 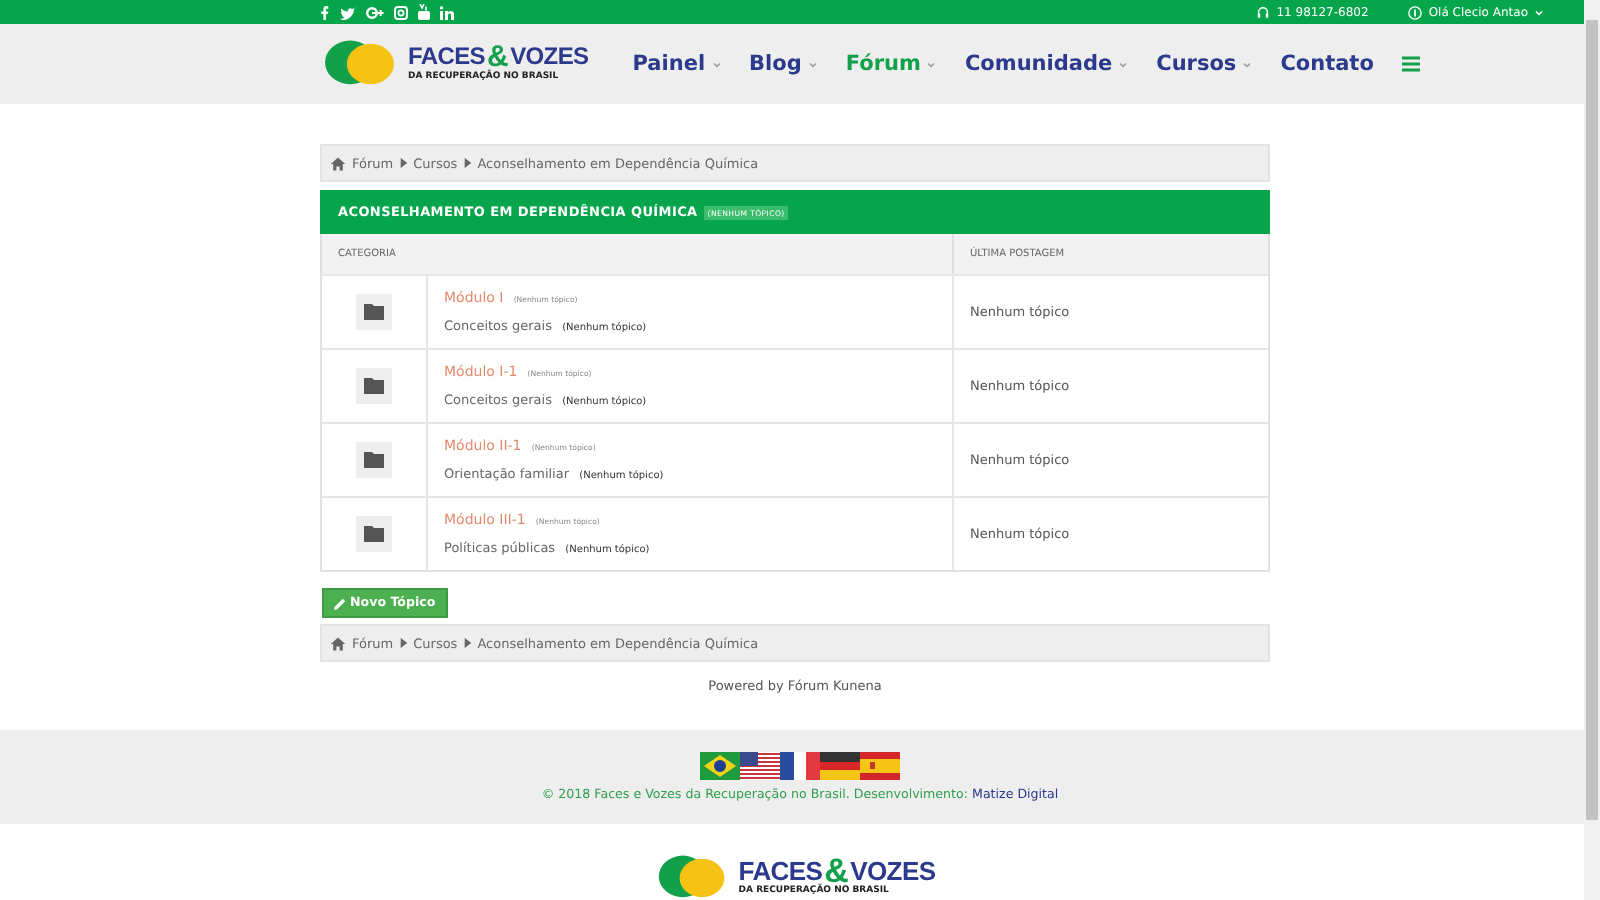 I want to click on nav-link: Painel, so click(x=677, y=64).